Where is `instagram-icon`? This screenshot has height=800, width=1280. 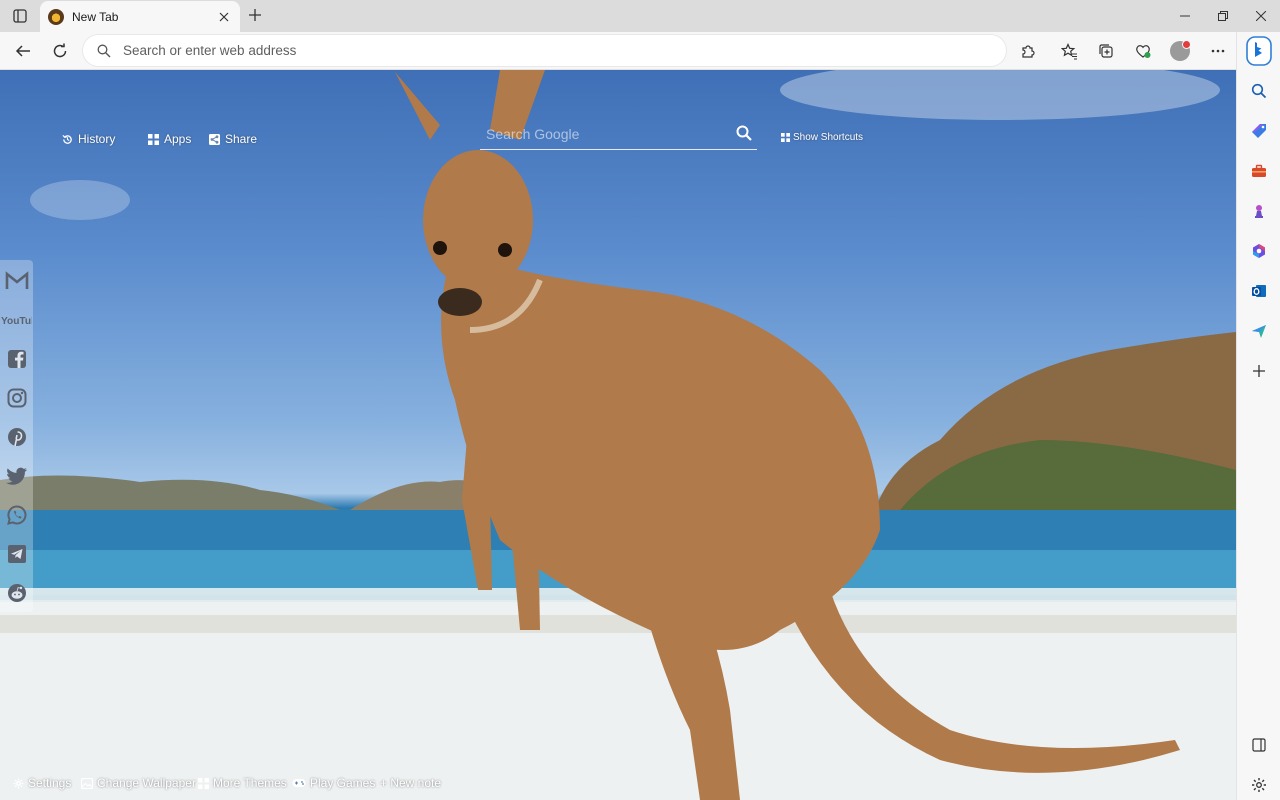 instagram-icon is located at coordinates (16, 397).